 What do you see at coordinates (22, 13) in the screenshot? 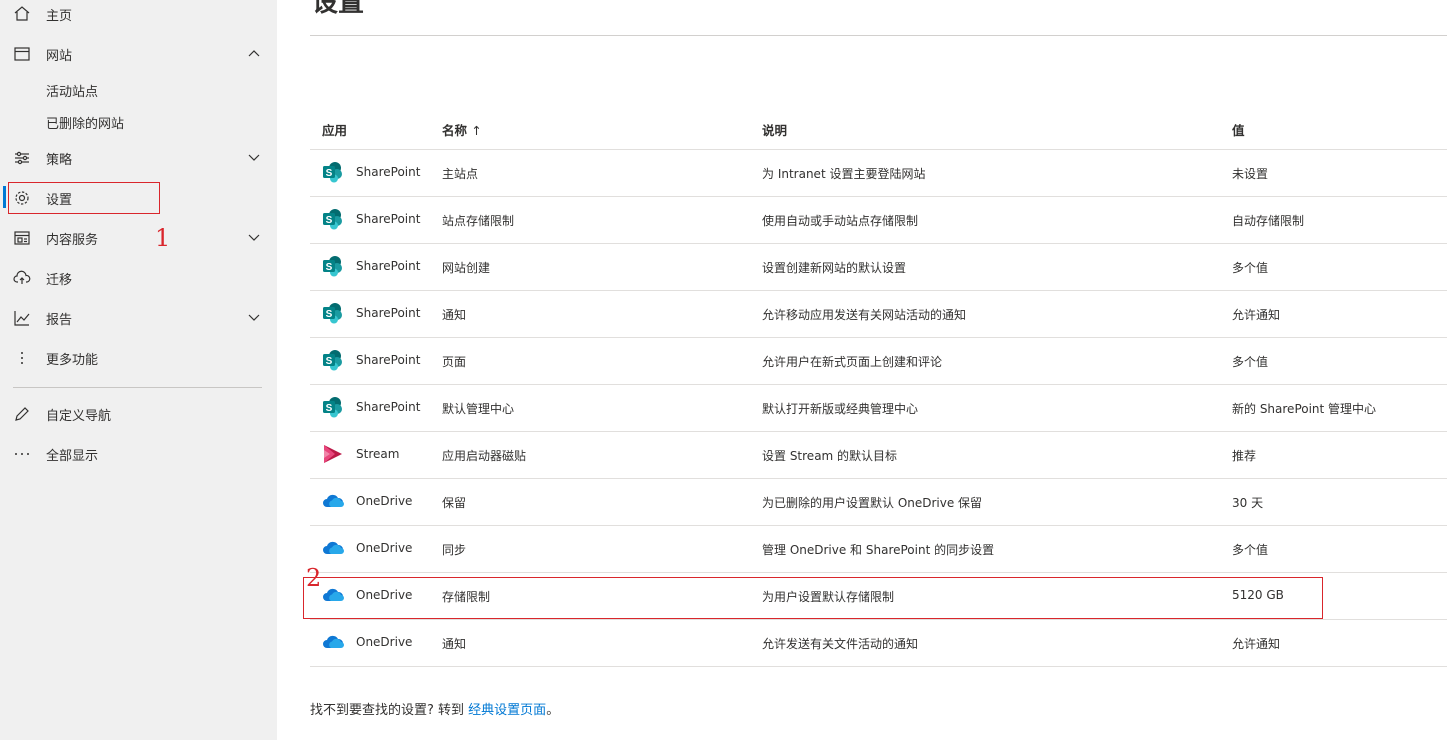
I see `home-icon` at bounding box center [22, 13].